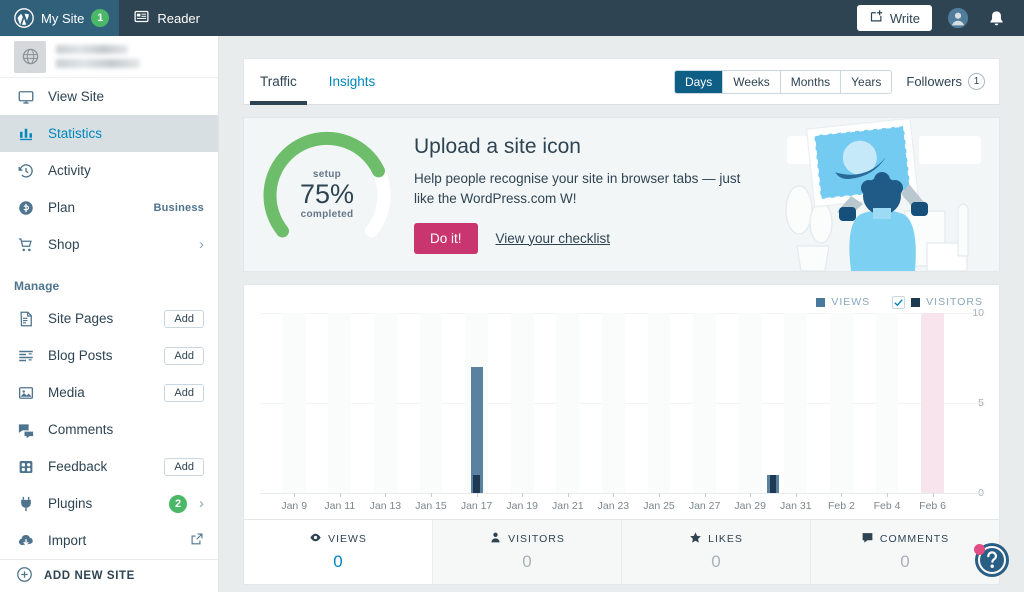 Image resolution: width=1024 pixels, height=592 pixels. I want to click on gauge-percent: 75%, so click(327, 194).